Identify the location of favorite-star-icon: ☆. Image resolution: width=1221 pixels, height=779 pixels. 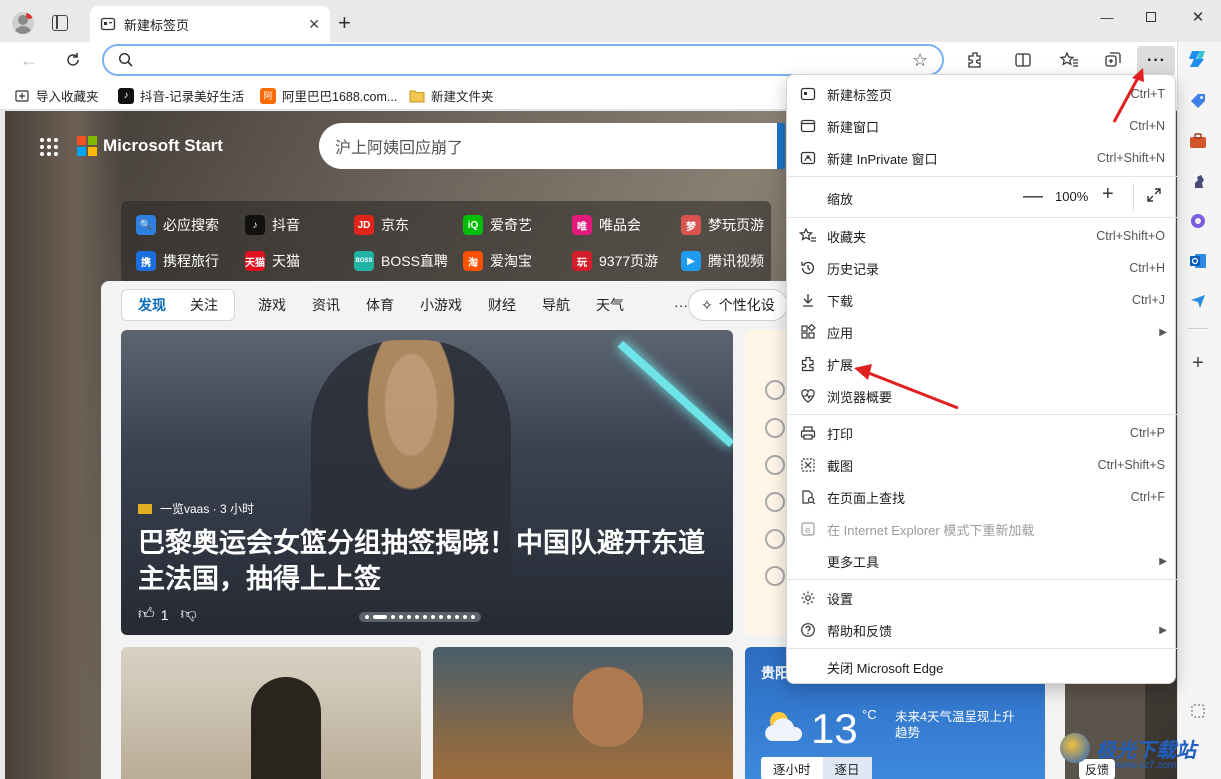
(920, 60).